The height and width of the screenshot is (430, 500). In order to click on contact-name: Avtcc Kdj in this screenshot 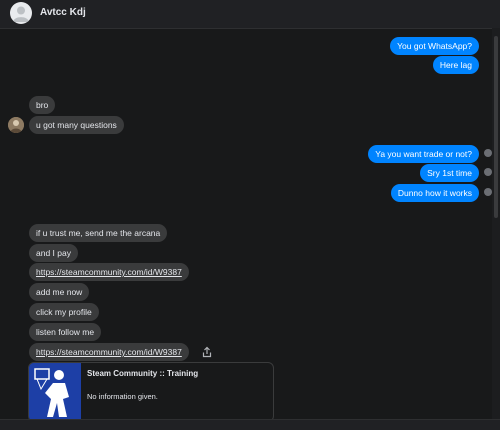, I will do `click(63, 12)`.